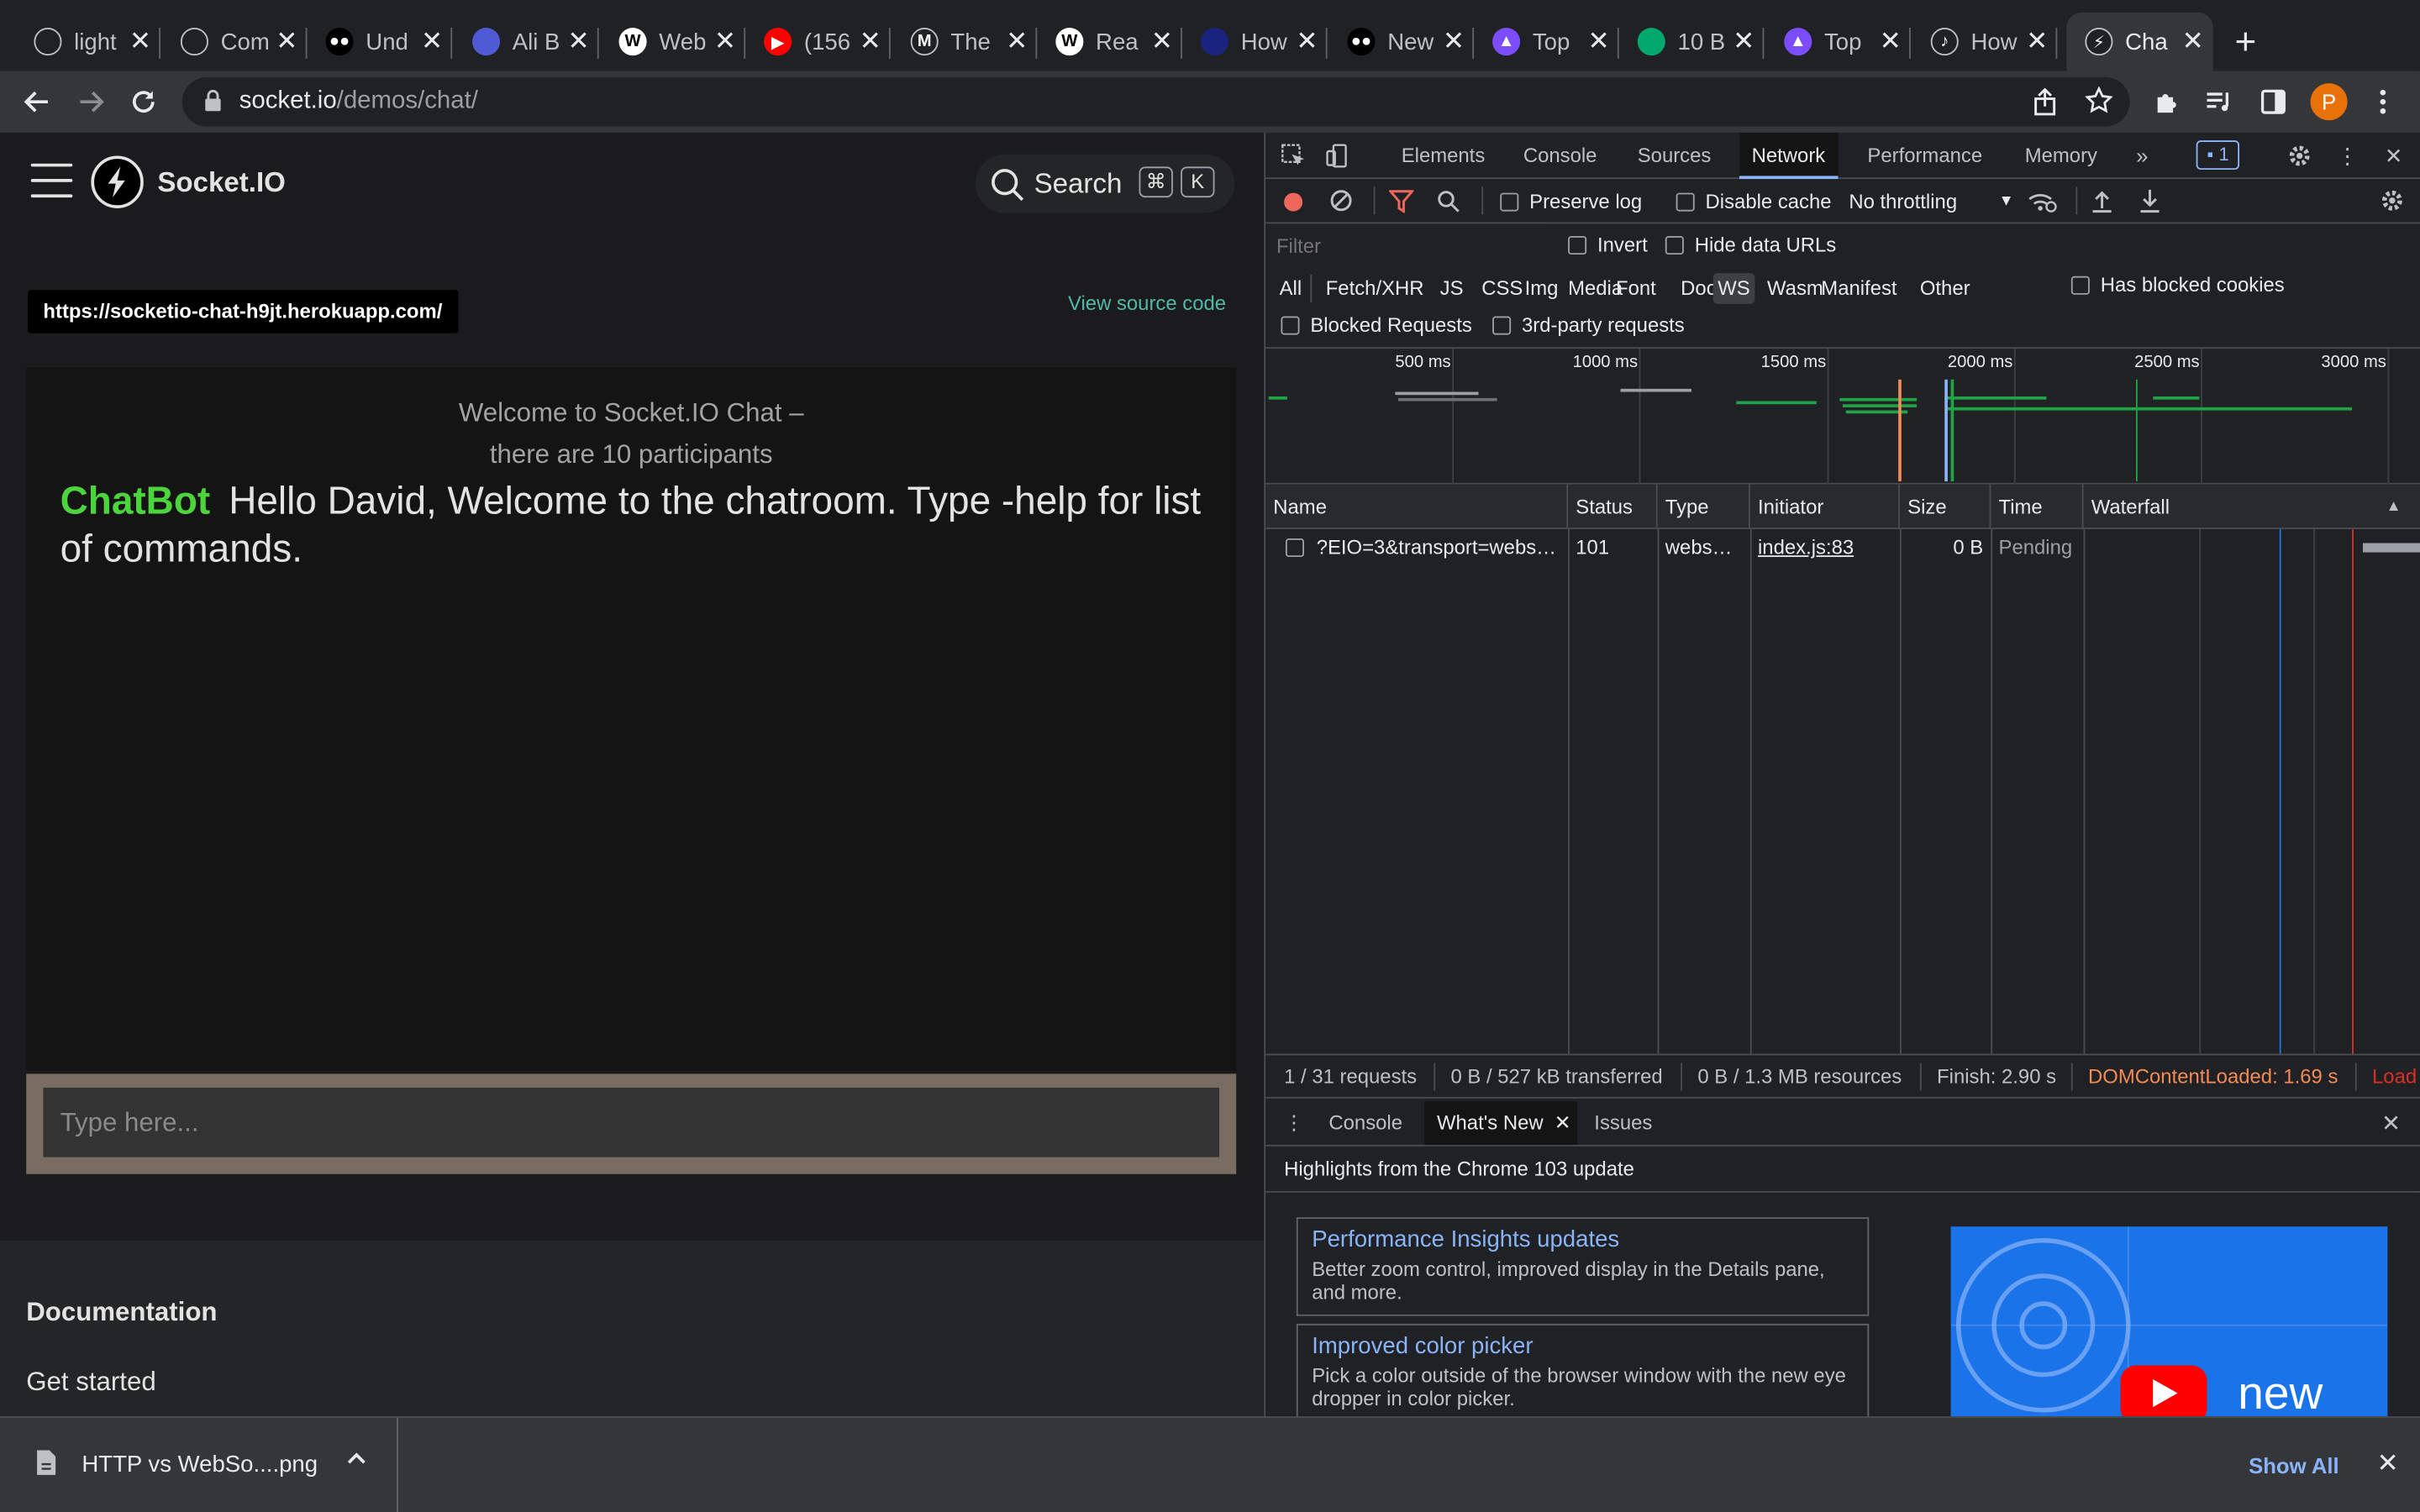 Image resolution: width=2420 pixels, height=1512 pixels. I want to click on third-party-requests-checkbox: 3rd-party requests, so click(1589, 324).